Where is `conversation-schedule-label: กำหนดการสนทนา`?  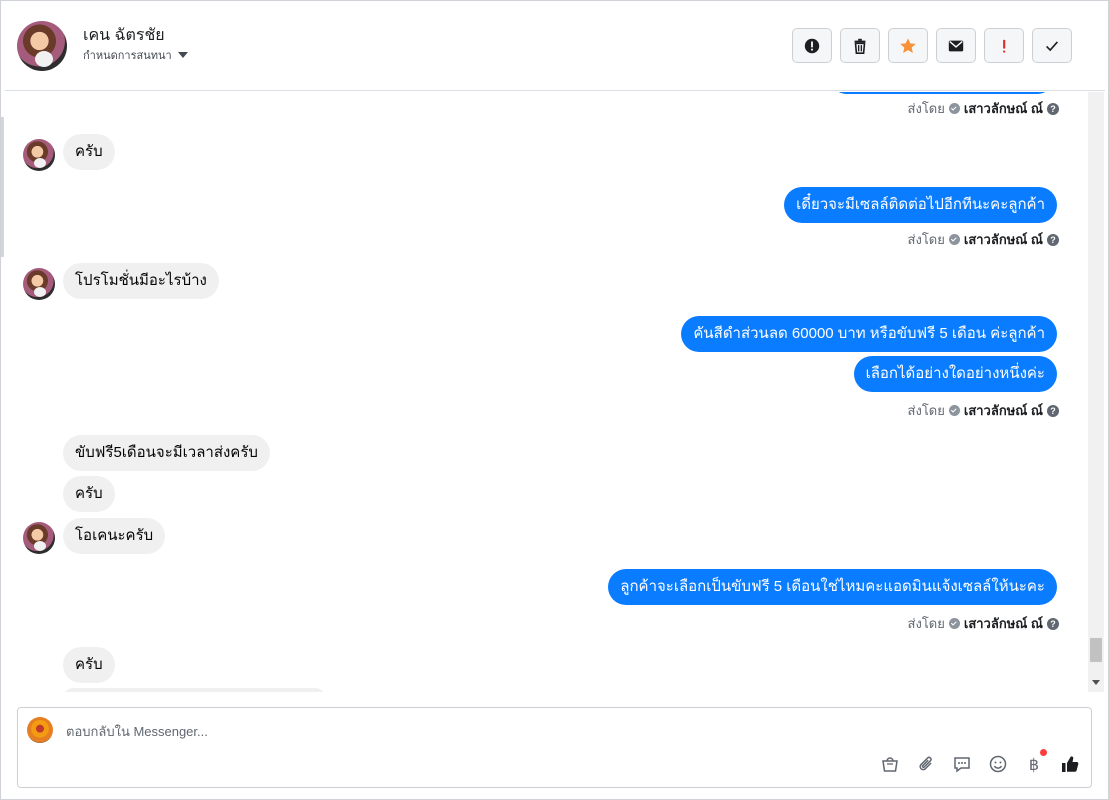
conversation-schedule-label: กำหนดการสนทนา is located at coordinates (127, 56).